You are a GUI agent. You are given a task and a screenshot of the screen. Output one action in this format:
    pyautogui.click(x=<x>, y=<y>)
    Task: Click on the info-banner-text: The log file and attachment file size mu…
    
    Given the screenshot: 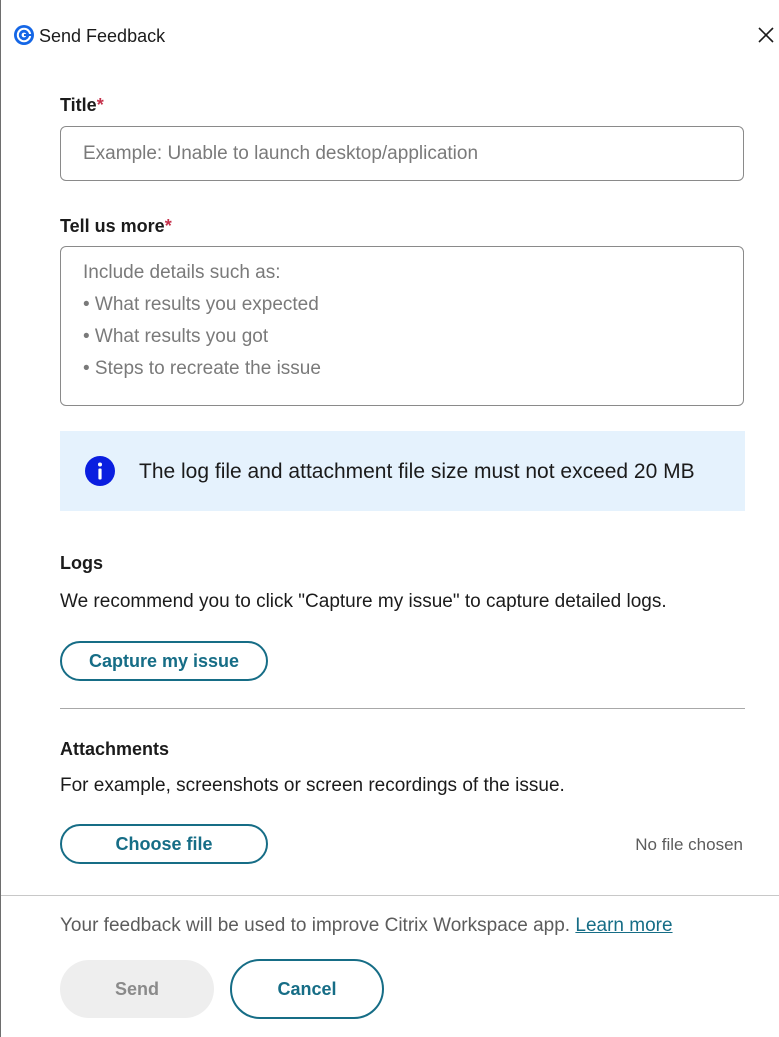 What is the action you would take?
    pyautogui.click(x=417, y=471)
    